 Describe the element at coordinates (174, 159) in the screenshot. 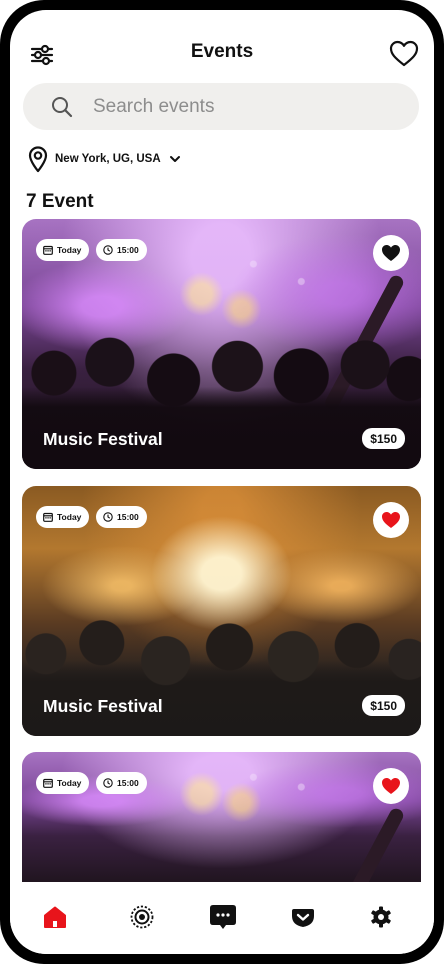

I see `chevron-down-icon` at that location.